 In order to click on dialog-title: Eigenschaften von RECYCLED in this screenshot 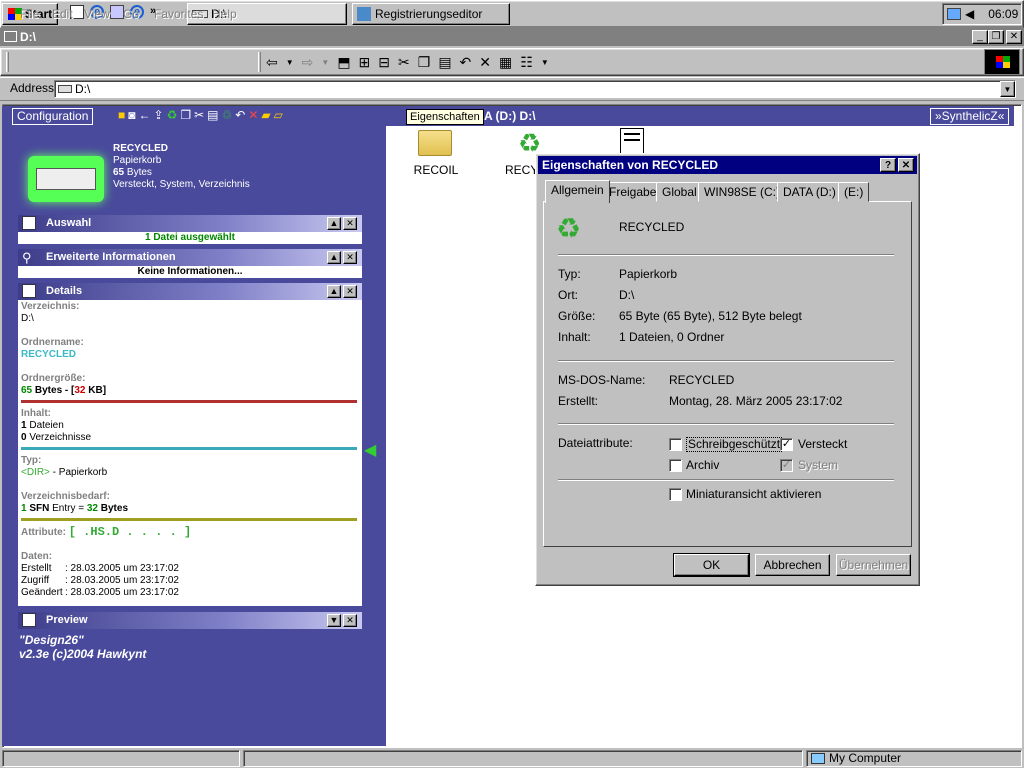, I will do `click(727, 165)`.